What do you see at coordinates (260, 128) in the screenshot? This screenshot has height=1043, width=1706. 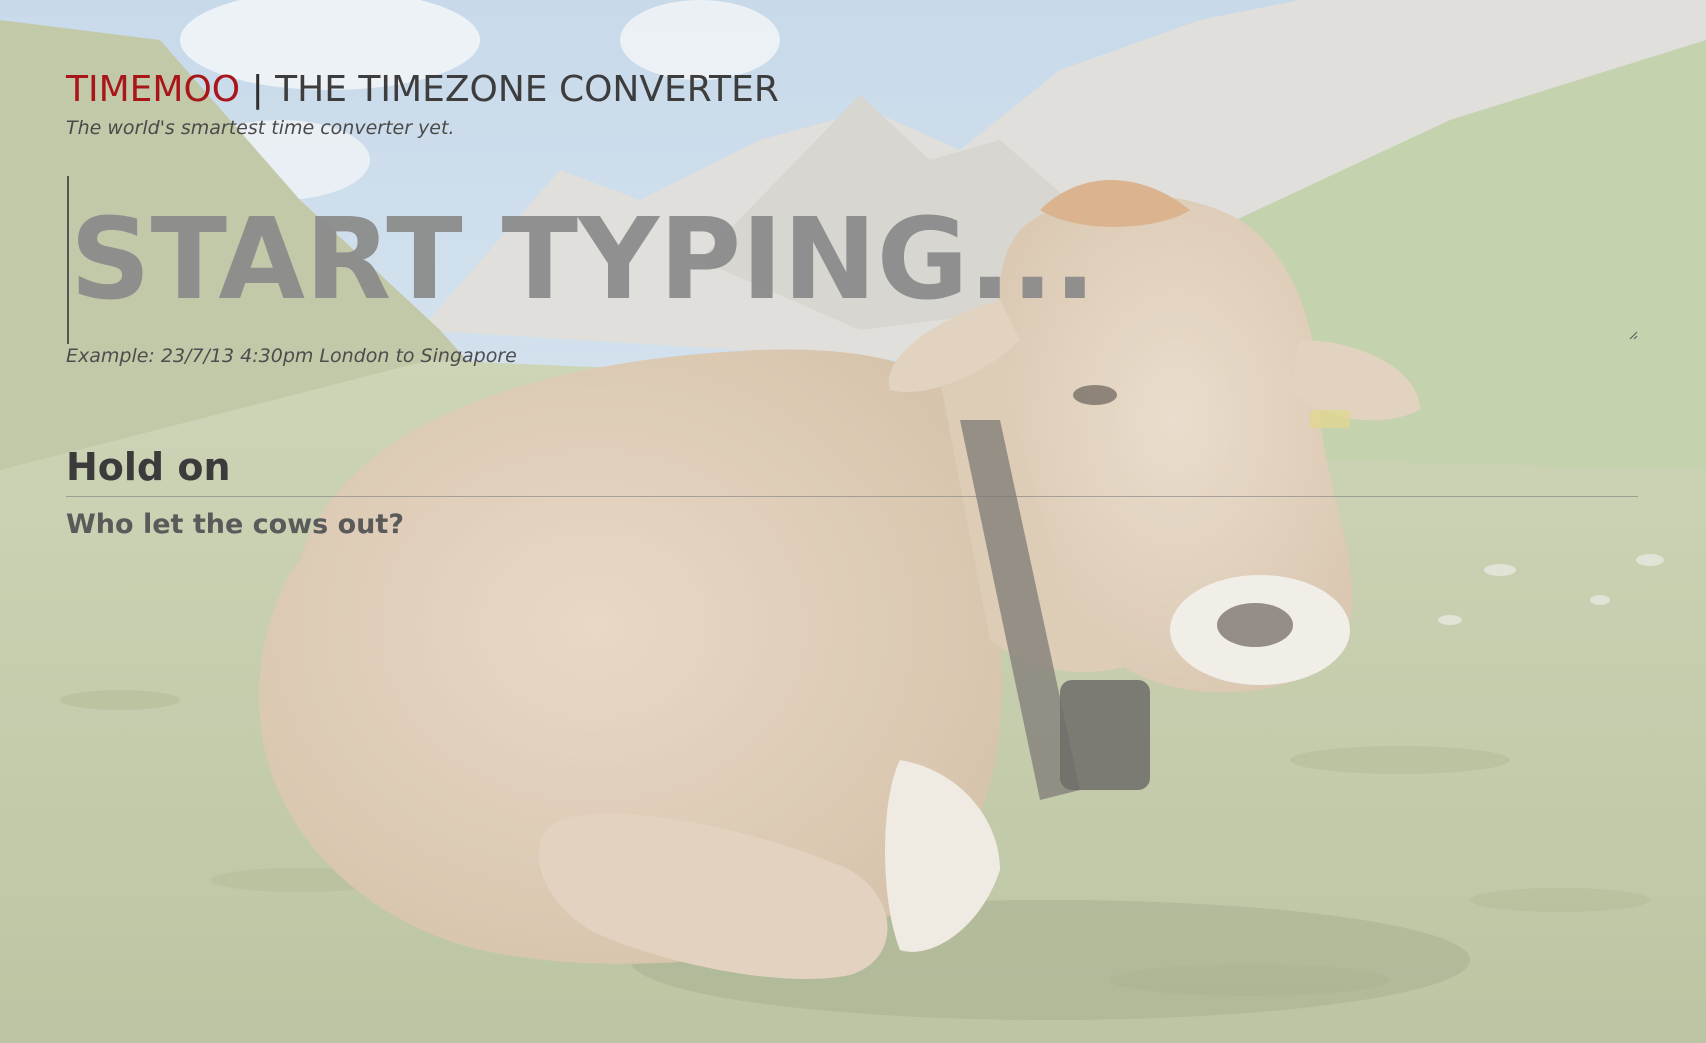 I see `tagline: The world's smartest time converter yet.` at bounding box center [260, 128].